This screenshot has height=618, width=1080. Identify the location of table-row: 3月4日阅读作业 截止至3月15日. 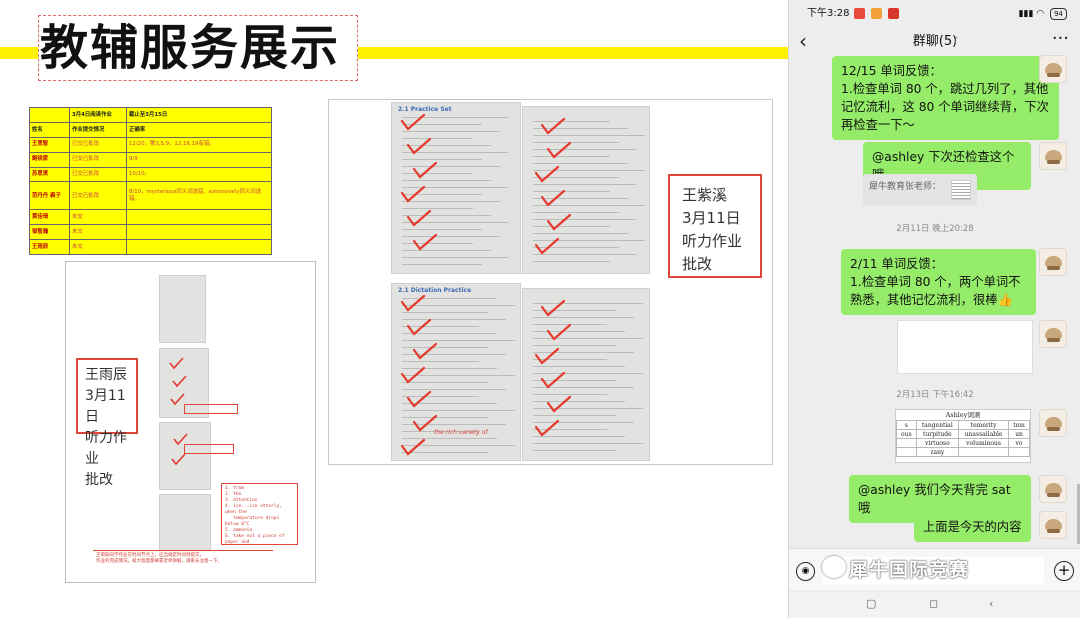
(150, 115).